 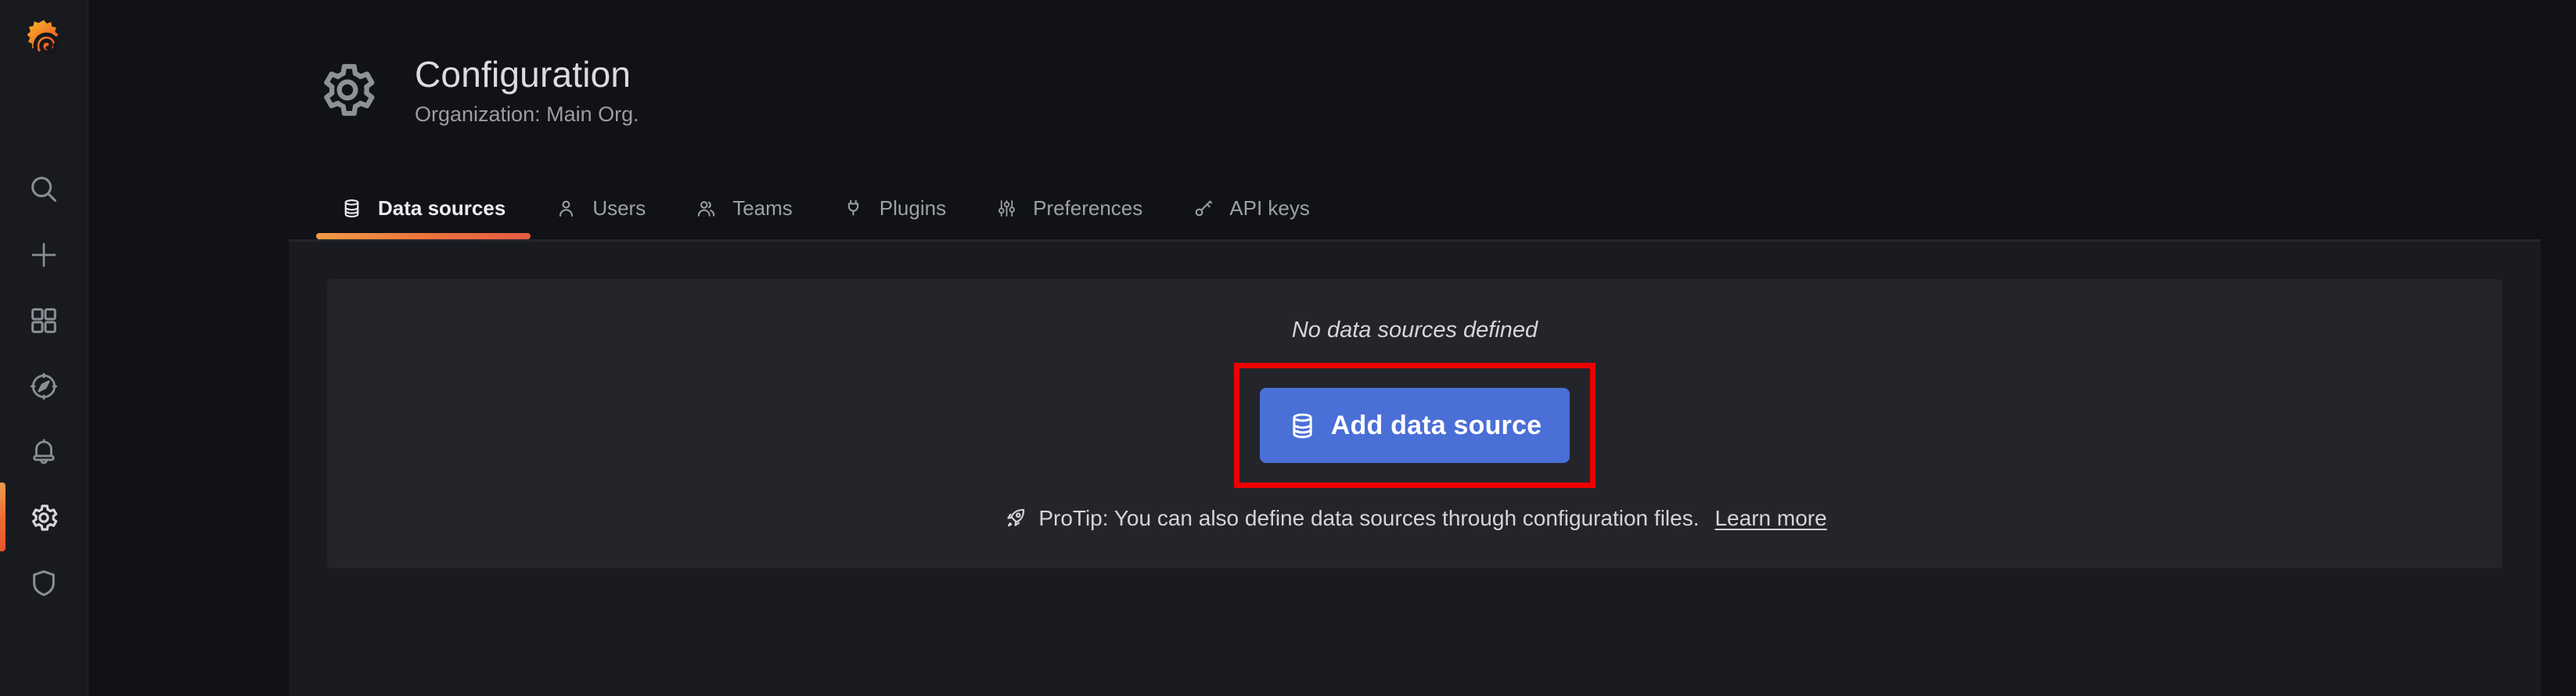 I want to click on dashboards-grid-icon, so click(x=43, y=320).